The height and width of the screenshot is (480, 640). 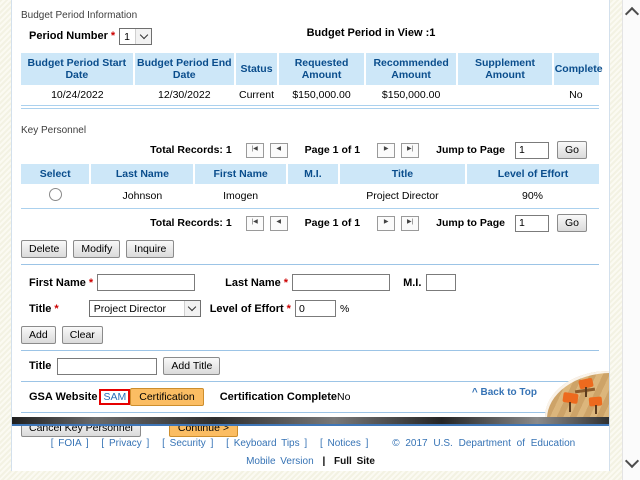 What do you see at coordinates (125, 443) in the screenshot?
I see `privacy-link: [ Privacy ]` at bounding box center [125, 443].